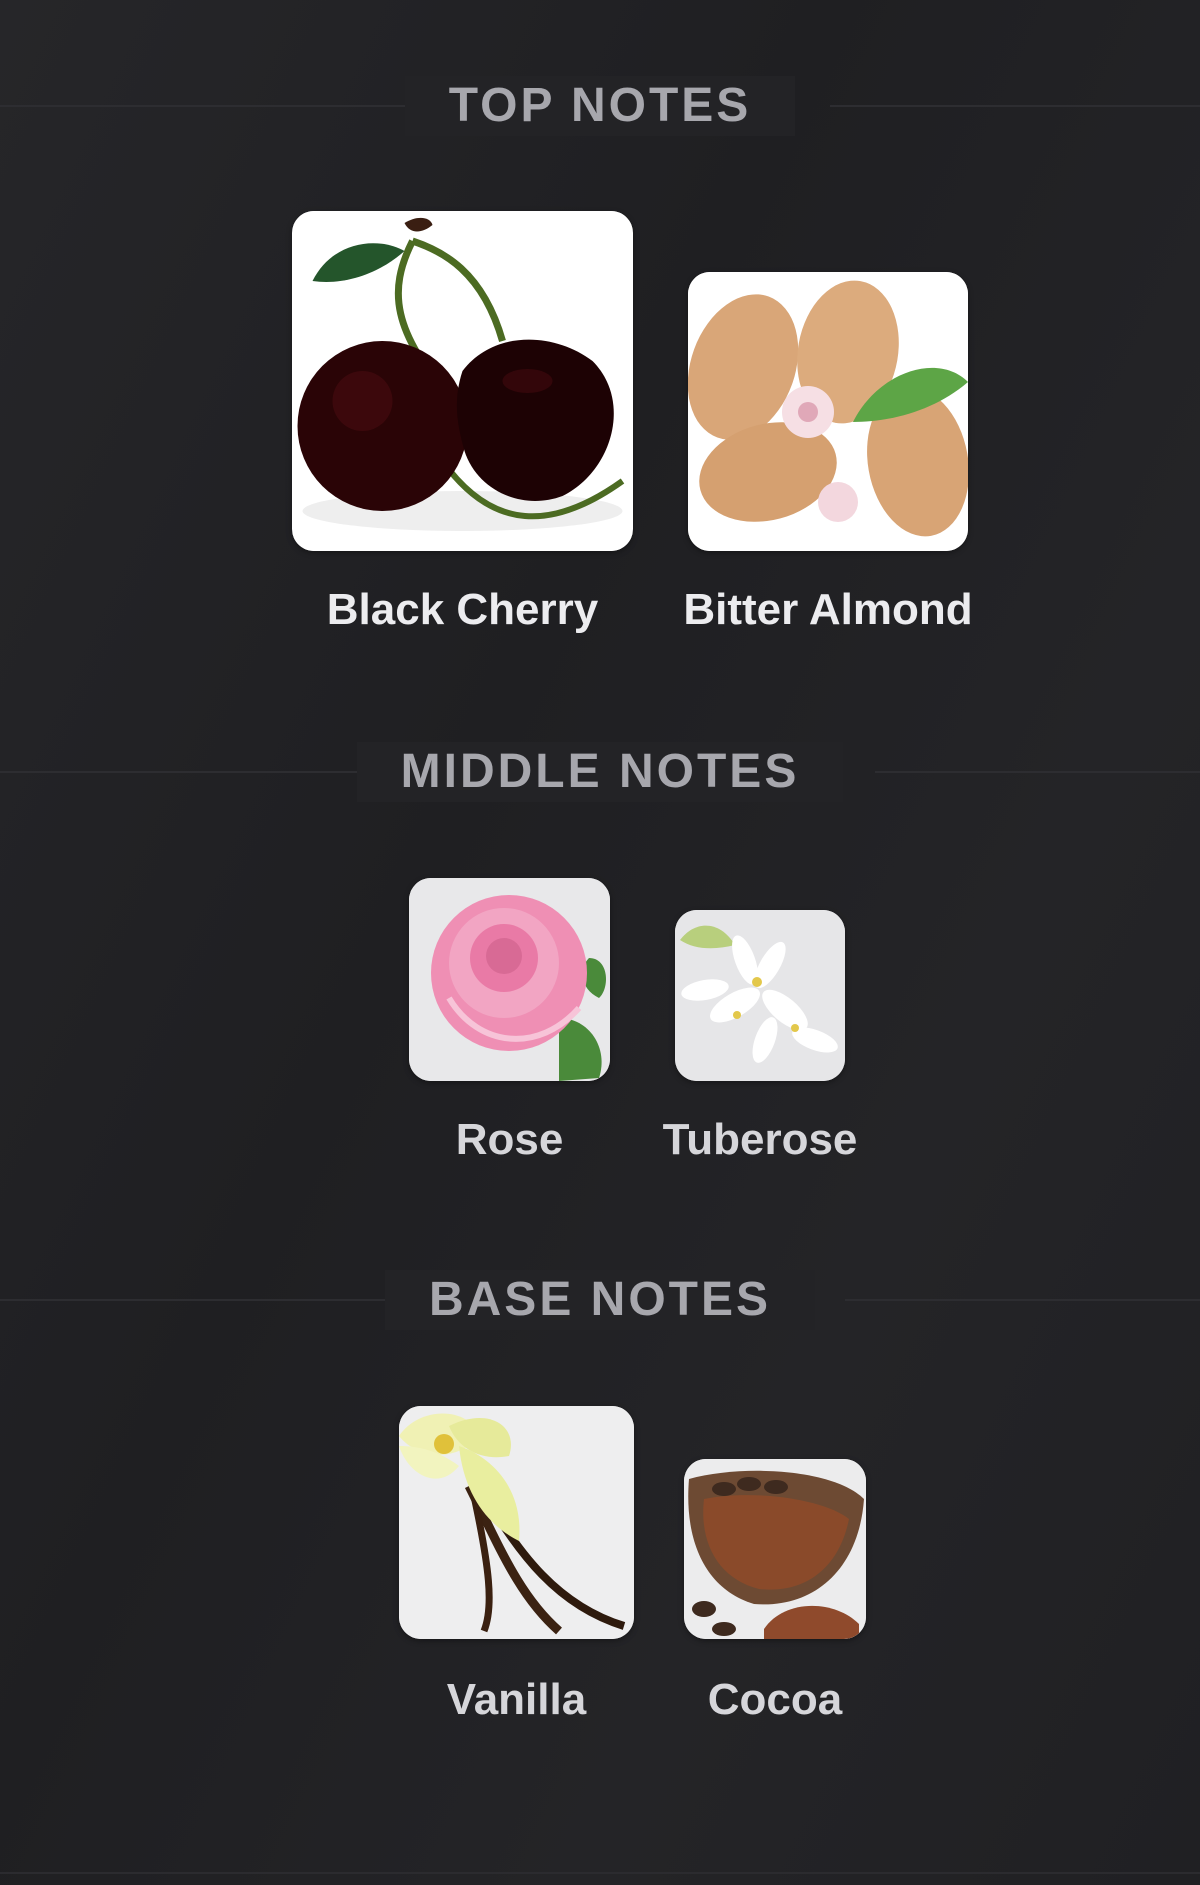 This screenshot has width=1200, height=1885. Describe the element at coordinates (509, 1139) in the screenshot. I see `note-label-rose: Rose` at that location.